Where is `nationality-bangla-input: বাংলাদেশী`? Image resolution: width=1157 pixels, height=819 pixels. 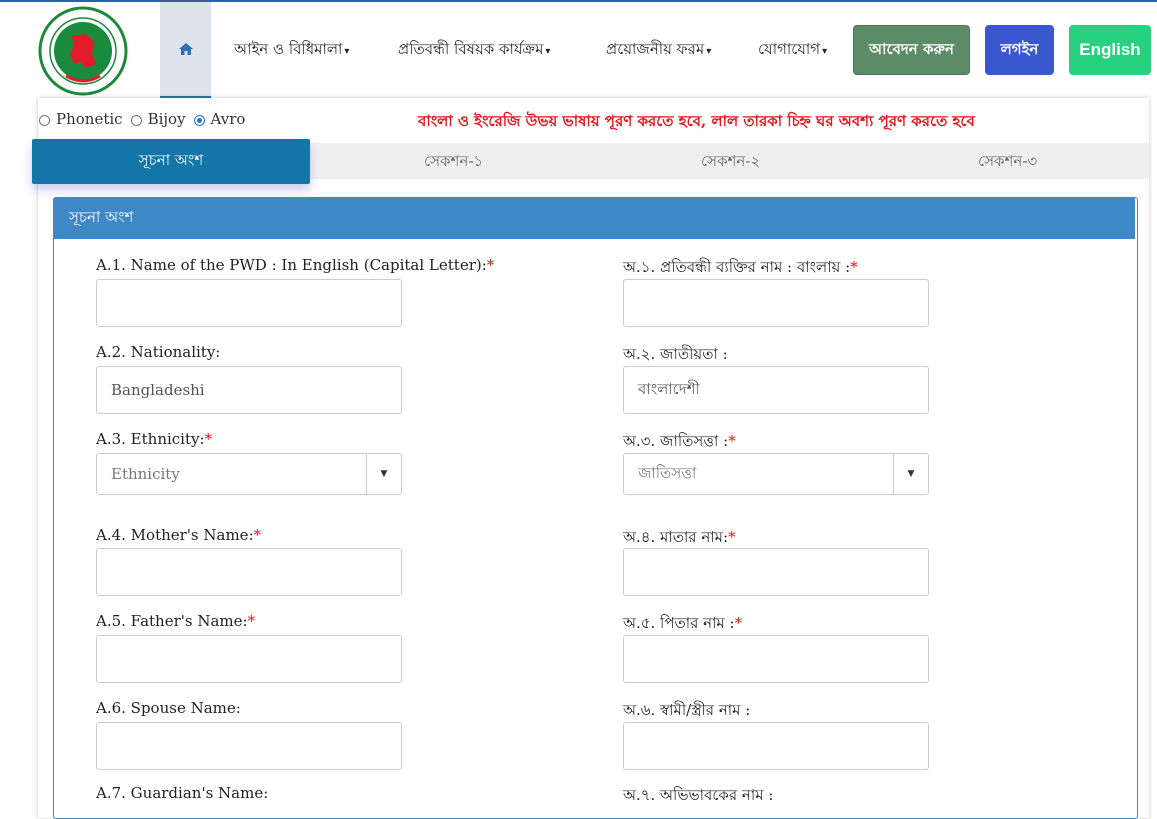 nationality-bangla-input: বাংলাদেশী is located at coordinates (776, 390).